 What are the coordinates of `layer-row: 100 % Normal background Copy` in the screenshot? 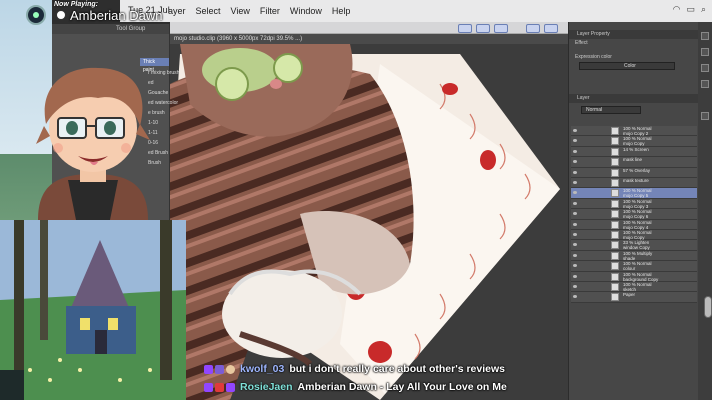 It's located at (634, 276).